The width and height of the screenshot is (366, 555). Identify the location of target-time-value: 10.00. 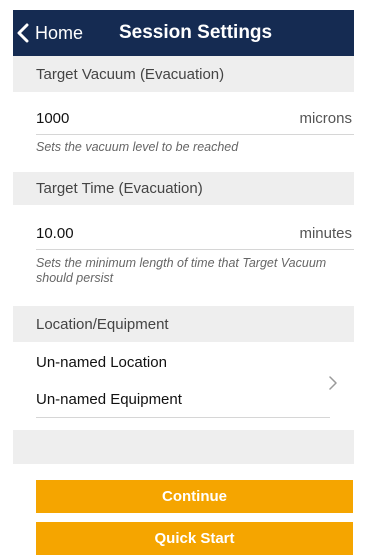
(55, 233).